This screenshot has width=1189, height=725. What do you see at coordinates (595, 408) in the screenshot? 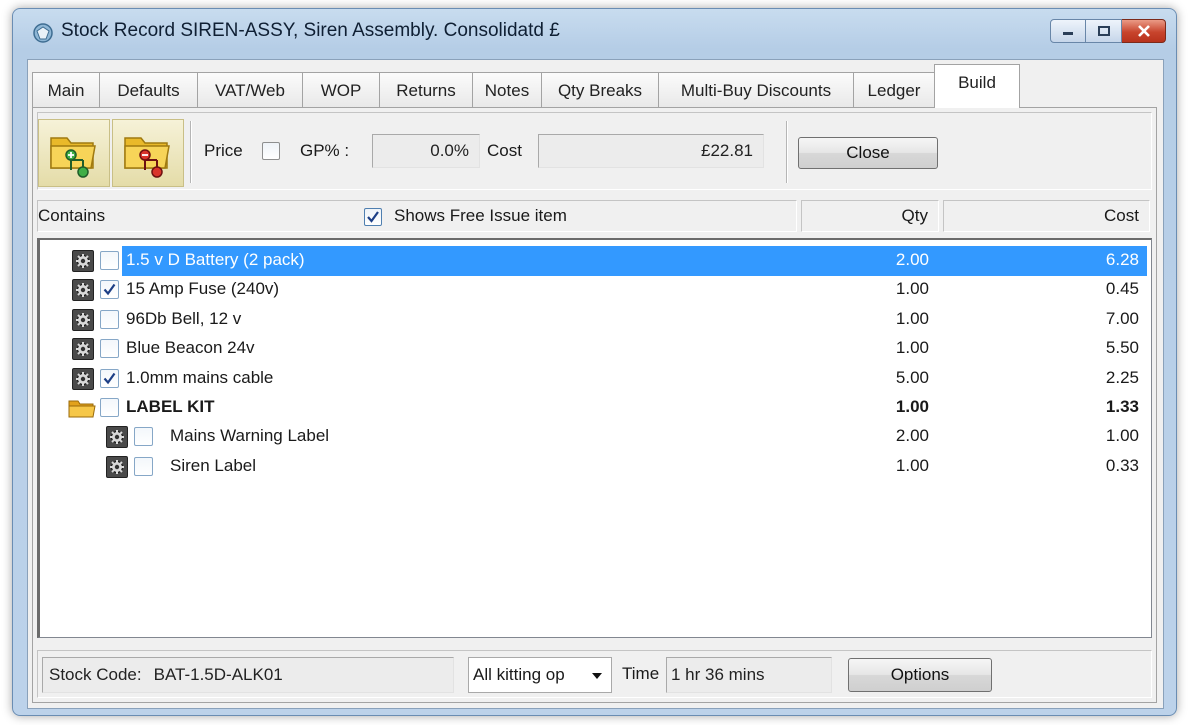
I see `tree-row-kit: LABEL KIT 1.00 1.33` at bounding box center [595, 408].